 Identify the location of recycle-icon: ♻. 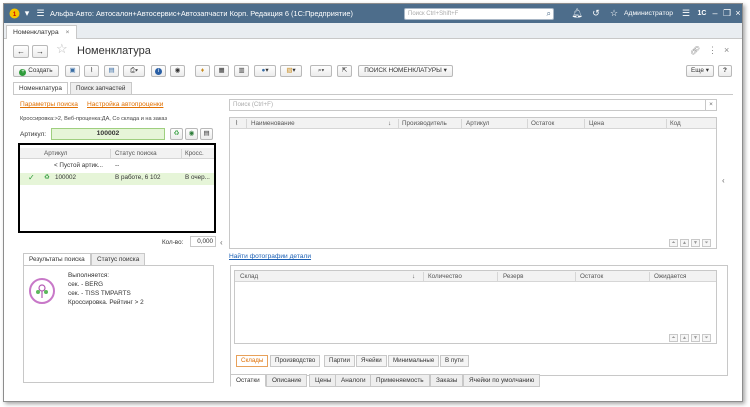
(176, 133).